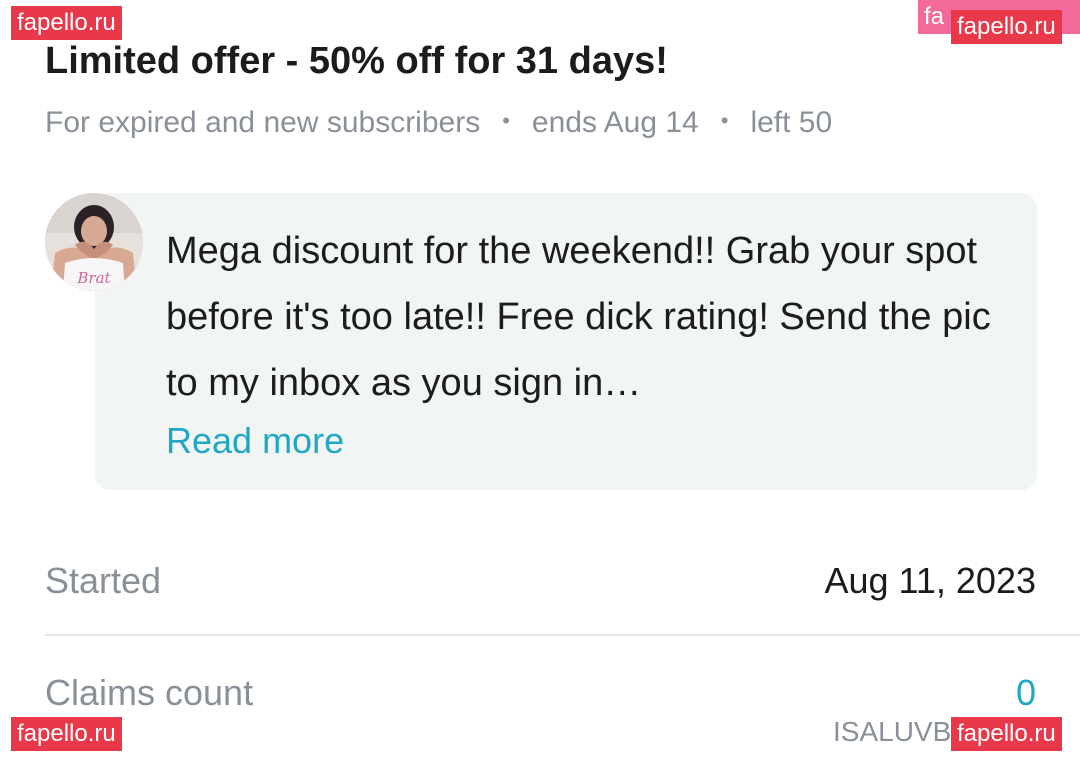  What do you see at coordinates (263, 122) in the screenshot?
I see `offer-audience: For expired and new subscribers` at bounding box center [263, 122].